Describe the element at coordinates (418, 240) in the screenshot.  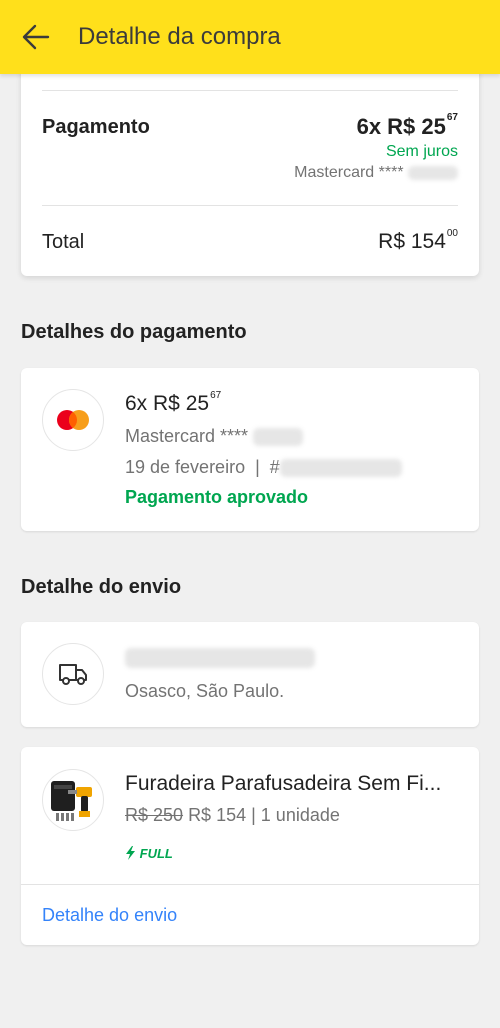
I see `total-value: R$ 15400` at that location.